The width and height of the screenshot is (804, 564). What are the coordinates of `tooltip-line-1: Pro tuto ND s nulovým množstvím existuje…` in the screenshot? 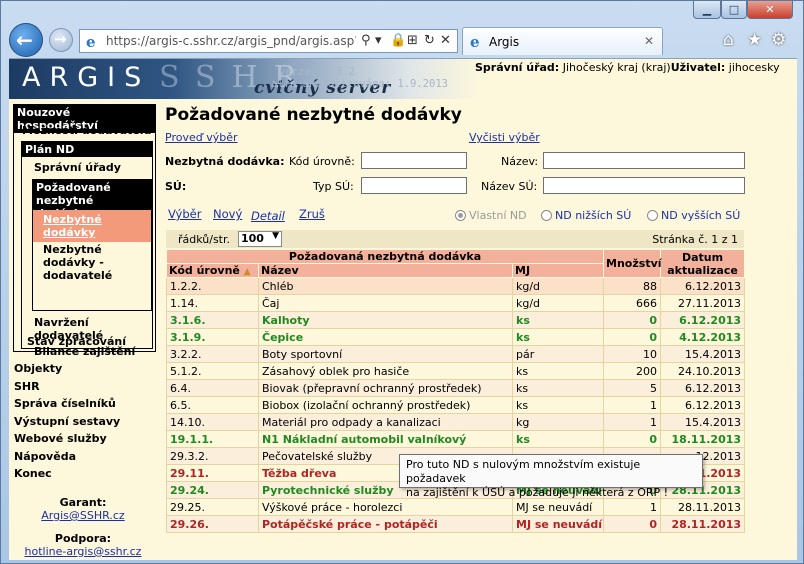 It's located at (523, 471).